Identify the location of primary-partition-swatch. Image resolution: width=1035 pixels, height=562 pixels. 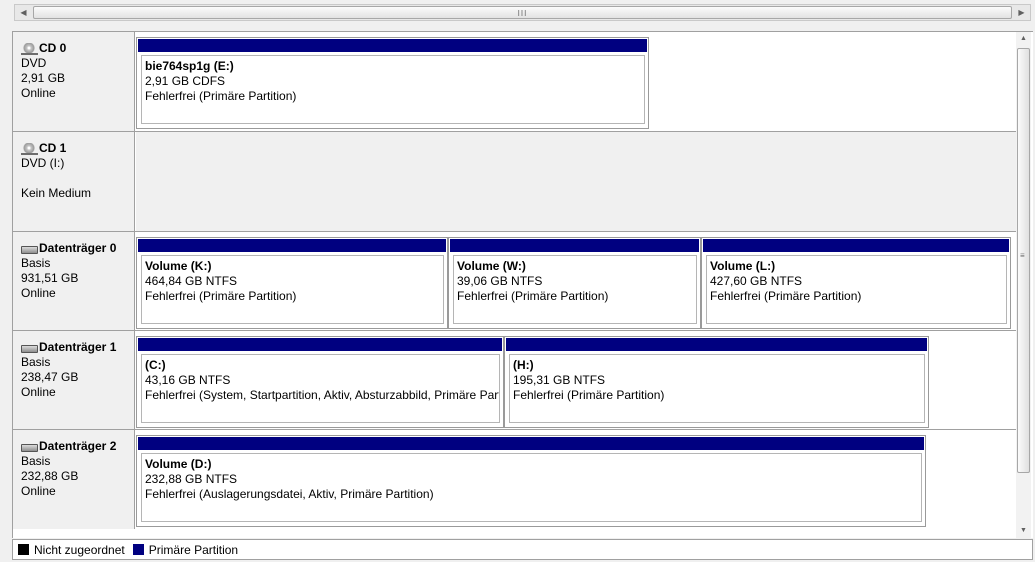
(138, 549).